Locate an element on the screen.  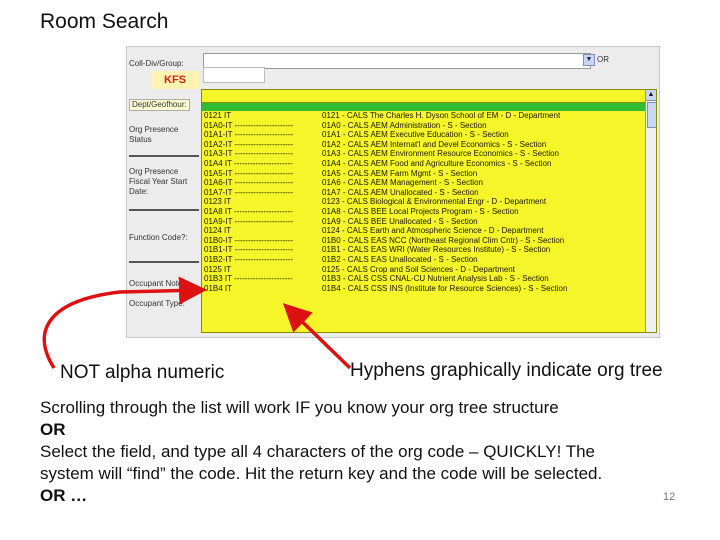
callout-not-alpha: NOT alpha numeric is located at coordinates (142, 372).